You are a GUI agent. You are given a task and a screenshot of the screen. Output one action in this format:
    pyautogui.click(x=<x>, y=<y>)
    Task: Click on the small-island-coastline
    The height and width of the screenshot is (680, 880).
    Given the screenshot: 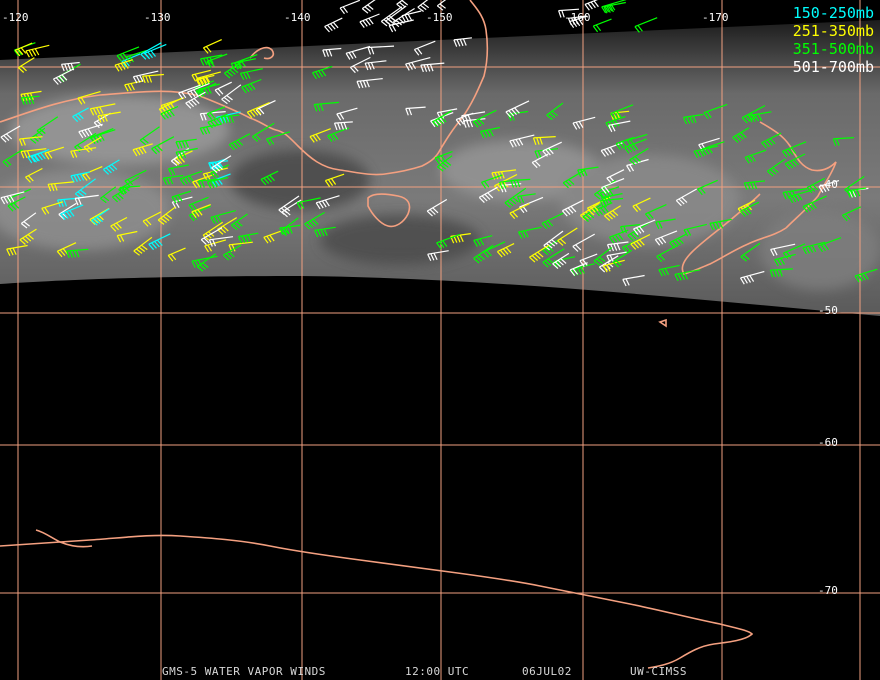 What is the action you would take?
    pyautogui.click(x=662, y=323)
    